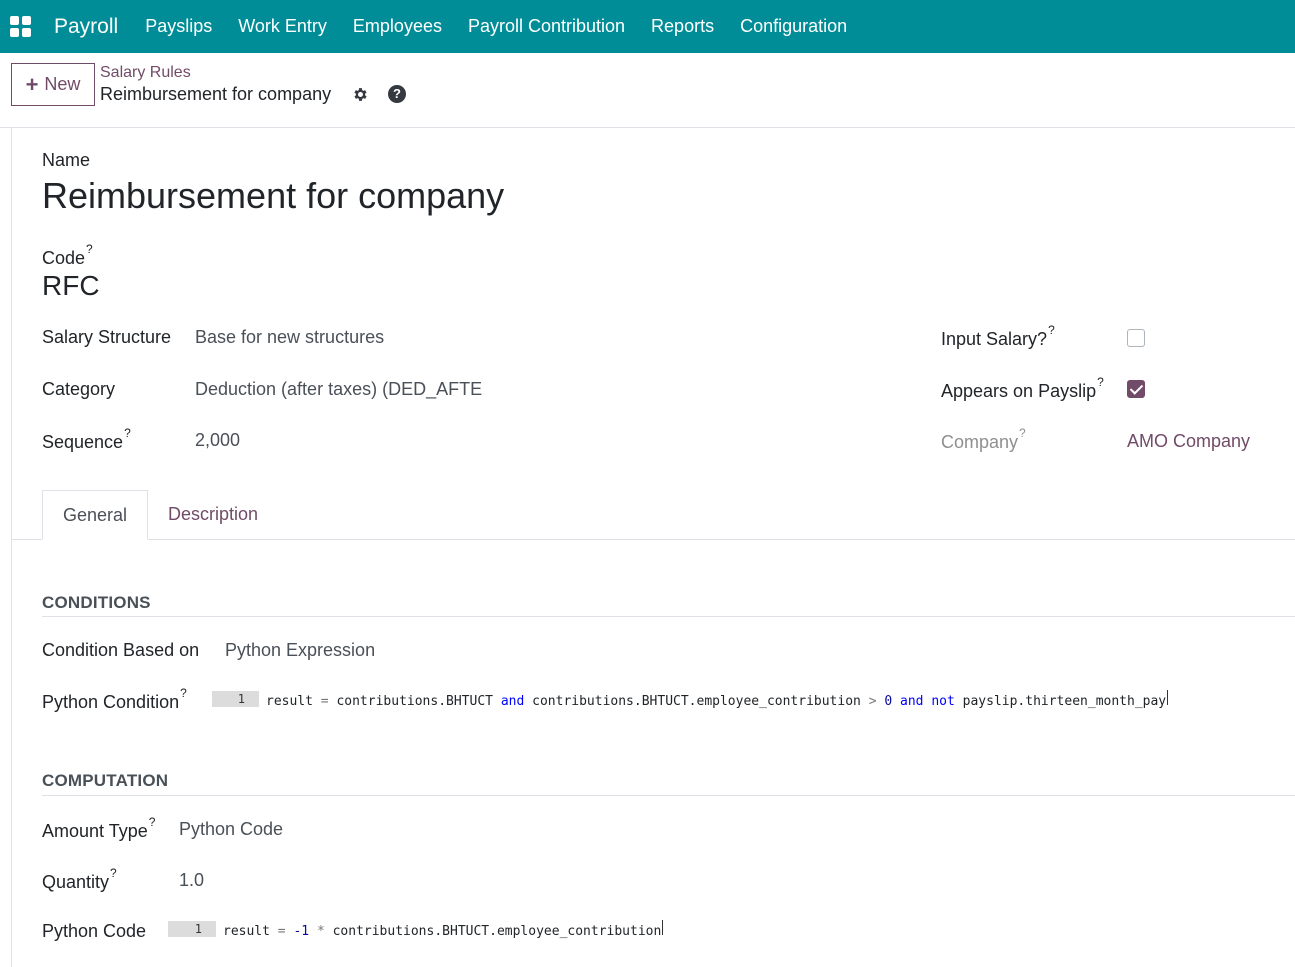  I want to click on plus-icon: +, so click(32, 84).